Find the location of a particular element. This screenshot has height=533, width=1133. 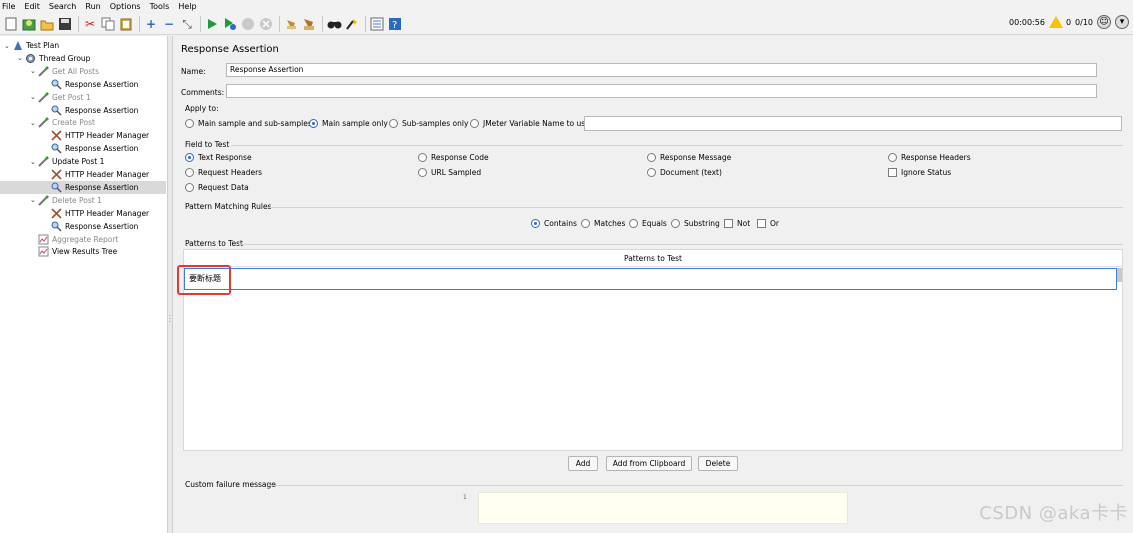

patterns-column-header: Patterns to Test is located at coordinates (653, 258).